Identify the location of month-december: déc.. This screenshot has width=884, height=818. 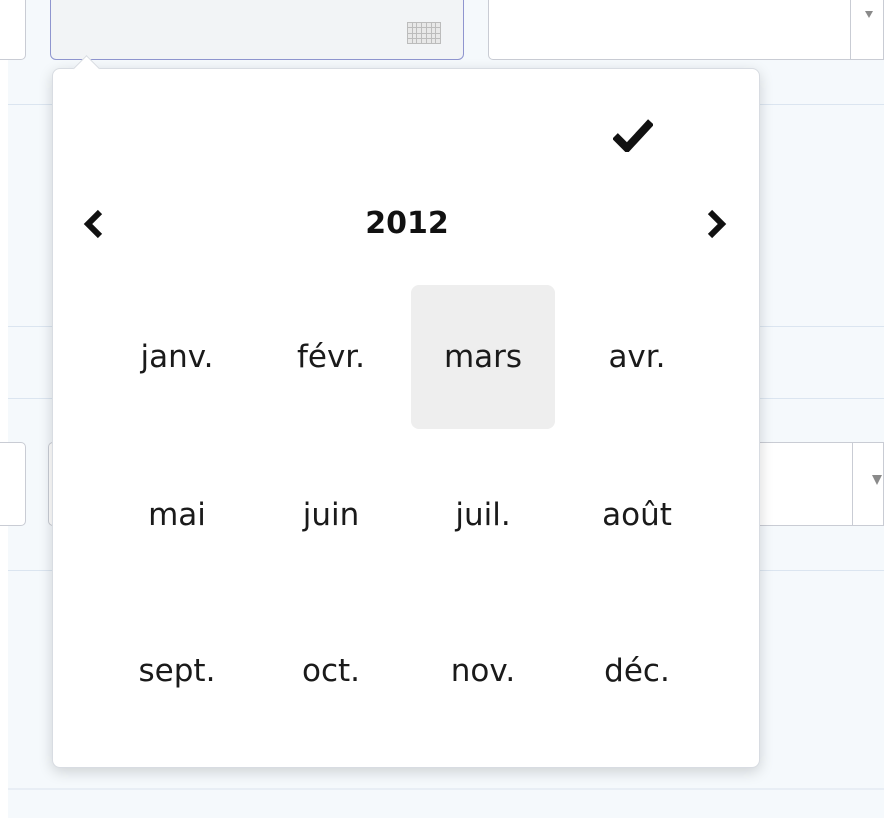
(637, 671).